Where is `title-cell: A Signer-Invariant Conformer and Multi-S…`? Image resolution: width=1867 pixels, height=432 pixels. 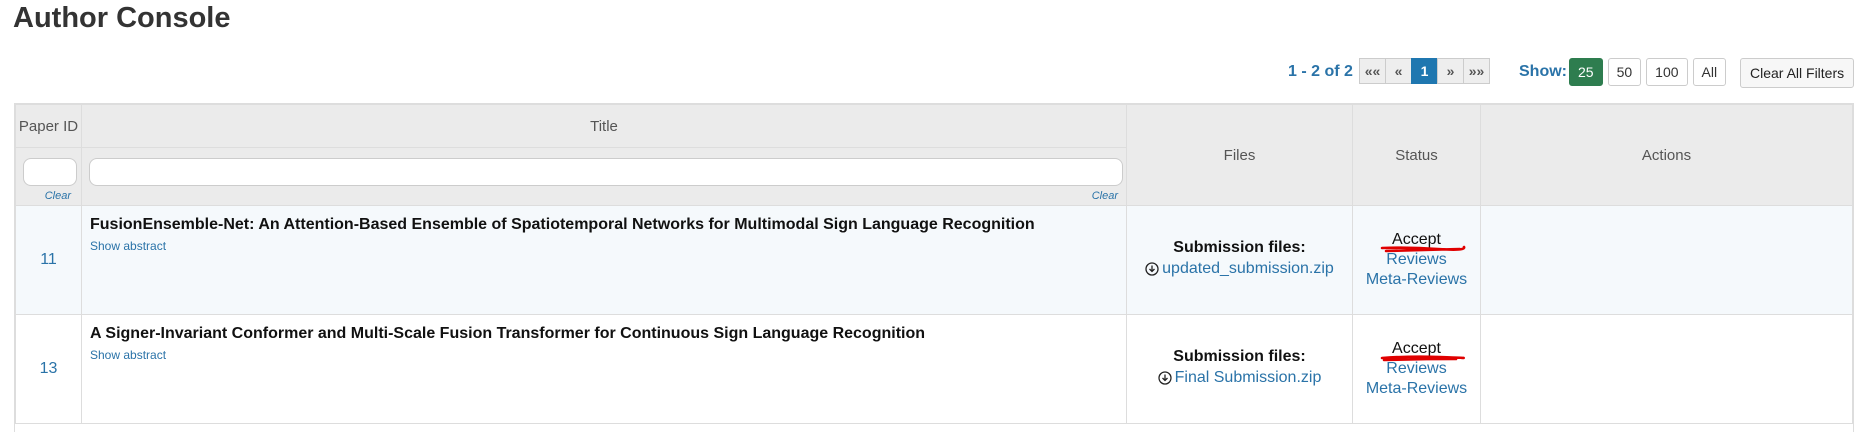
title-cell: A Signer-Invariant Conformer and Multi-S… is located at coordinates (604, 369).